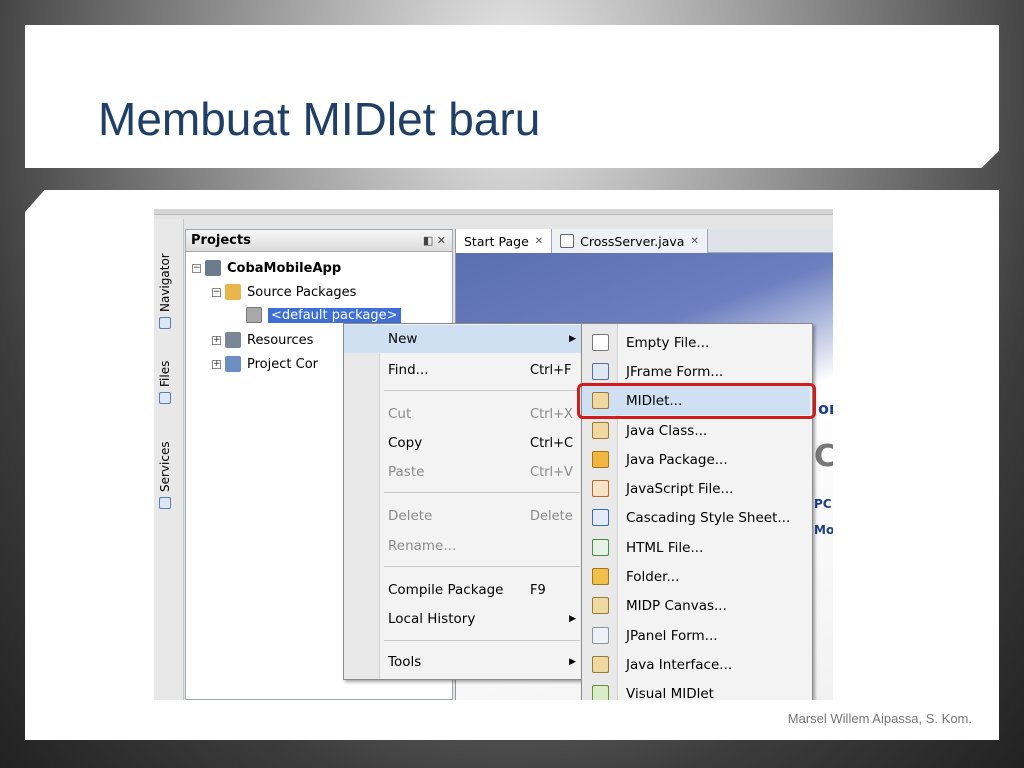  I want to click on menu-item-tools: Tools ▶, so click(463, 662).